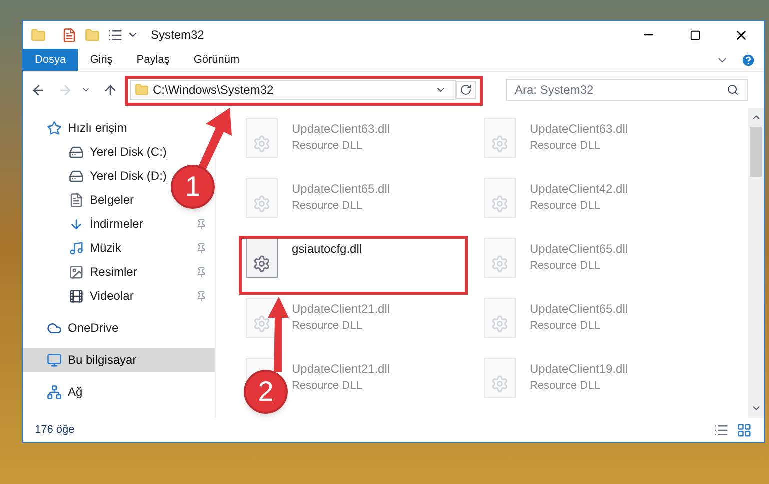 The image size is (769, 484). What do you see at coordinates (112, 200) in the screenshot?
I see `nav-item: Belgeler` at bounding box center [112, 200].